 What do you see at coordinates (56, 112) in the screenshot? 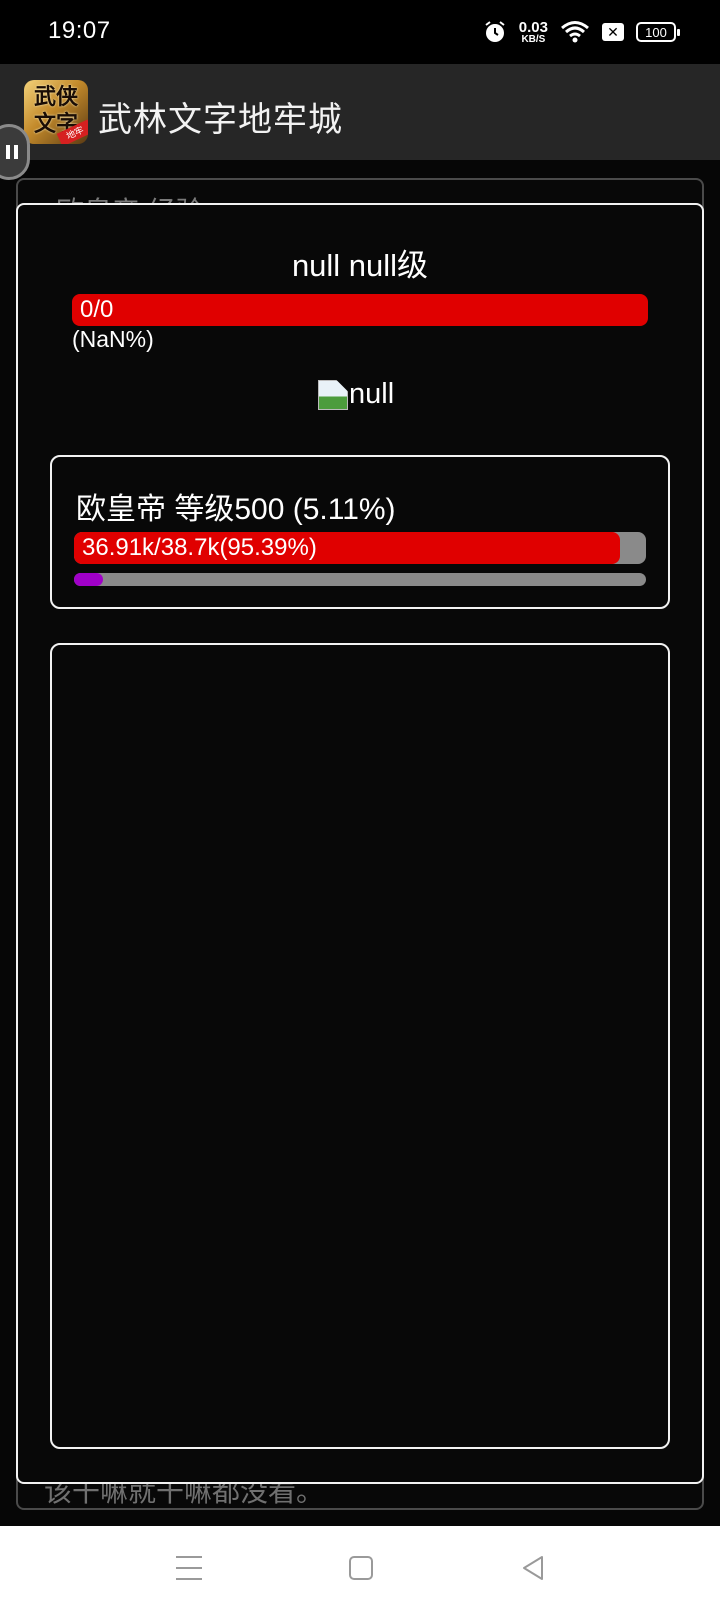
I see `app-logo: 武侠 文字 地牢` at bounding box center [56, 112].